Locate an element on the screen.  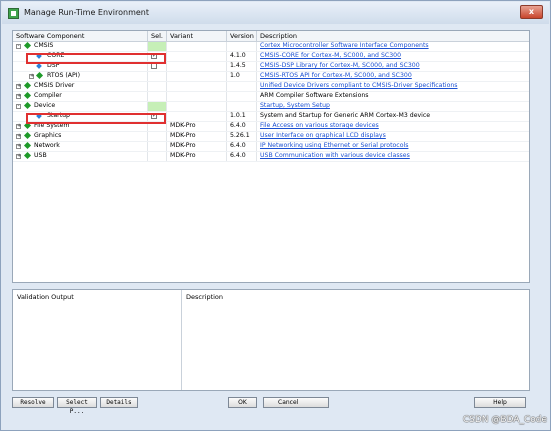
component-name: Graphics is located at coordinates (48, 135).